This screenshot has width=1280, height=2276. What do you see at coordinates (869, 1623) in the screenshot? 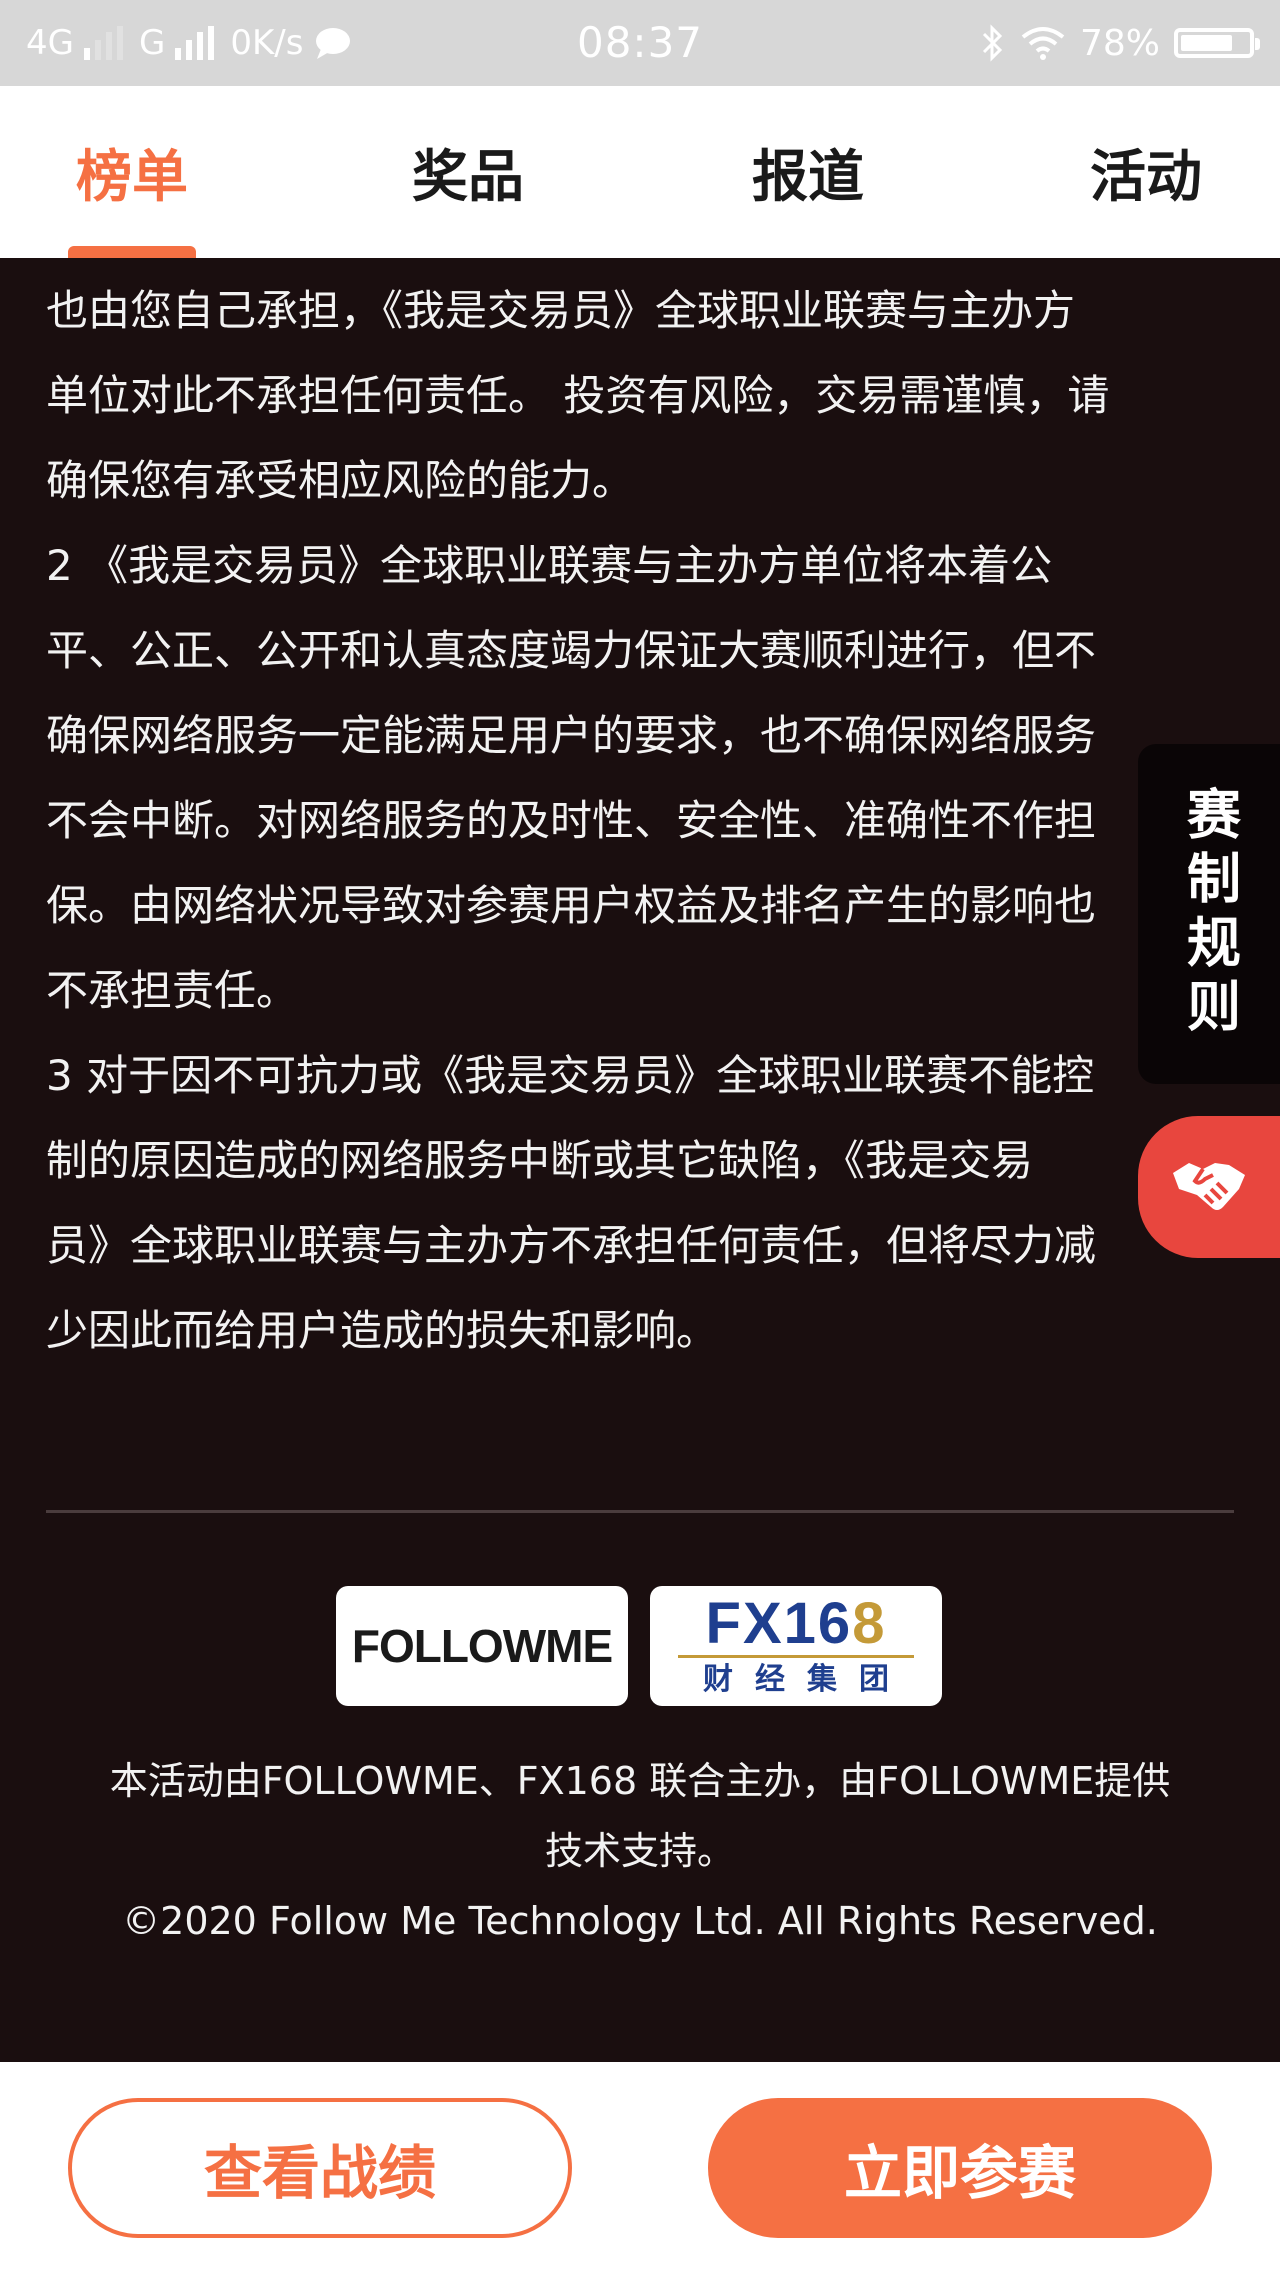
I see `fx168-logo-digit: 8` at bounding box center [869, 1623].